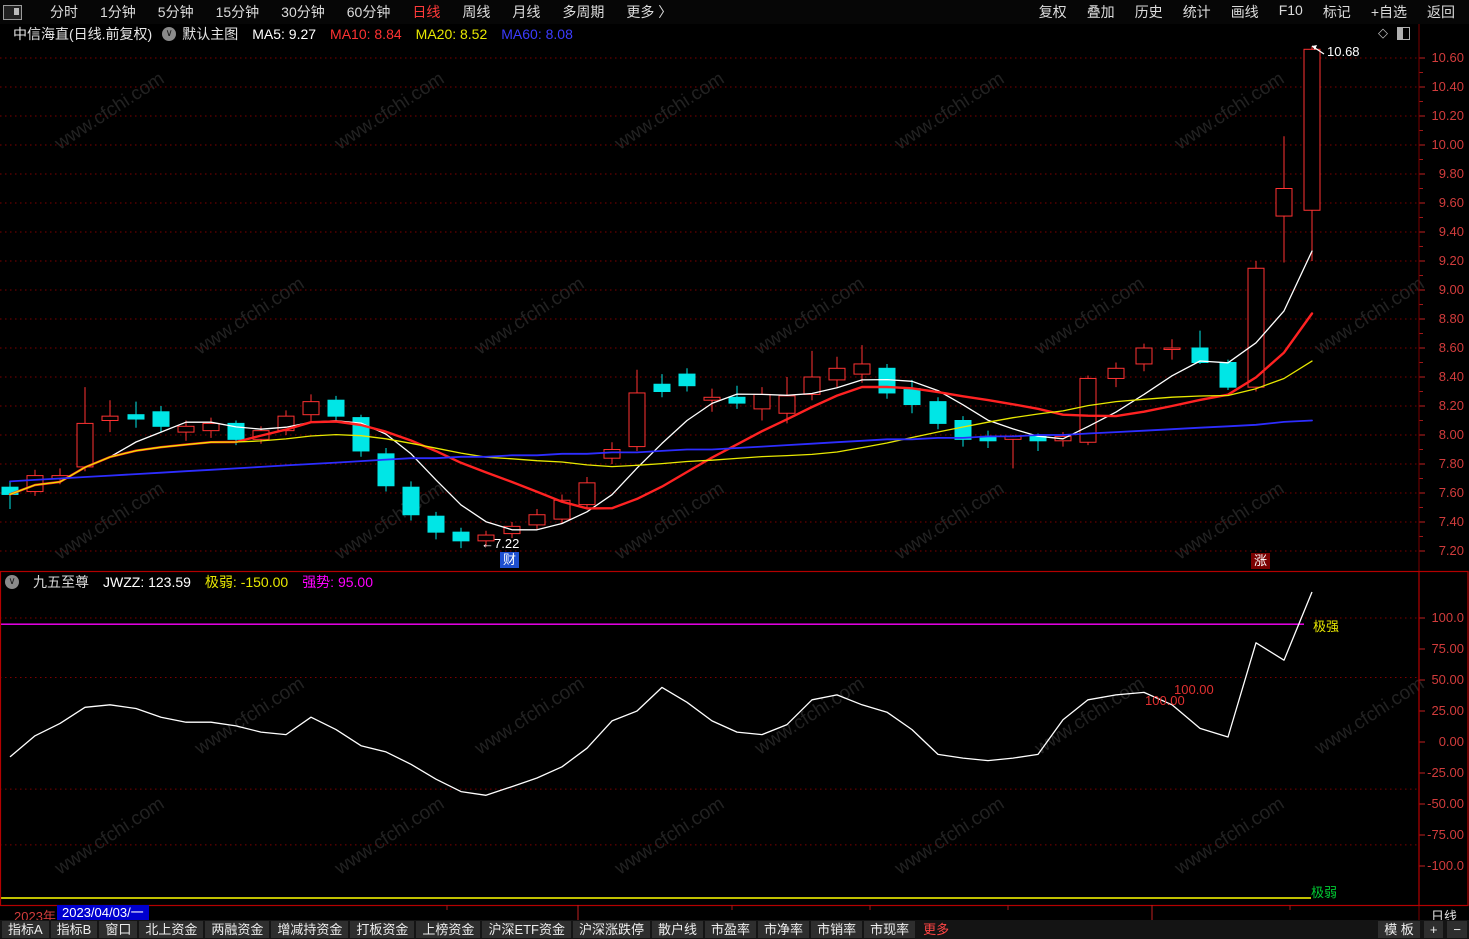 This screenshot has height=939, width=1469. Describe the element at coordinates (12, 12) in the screenshot. I see `app-icon` at that location.